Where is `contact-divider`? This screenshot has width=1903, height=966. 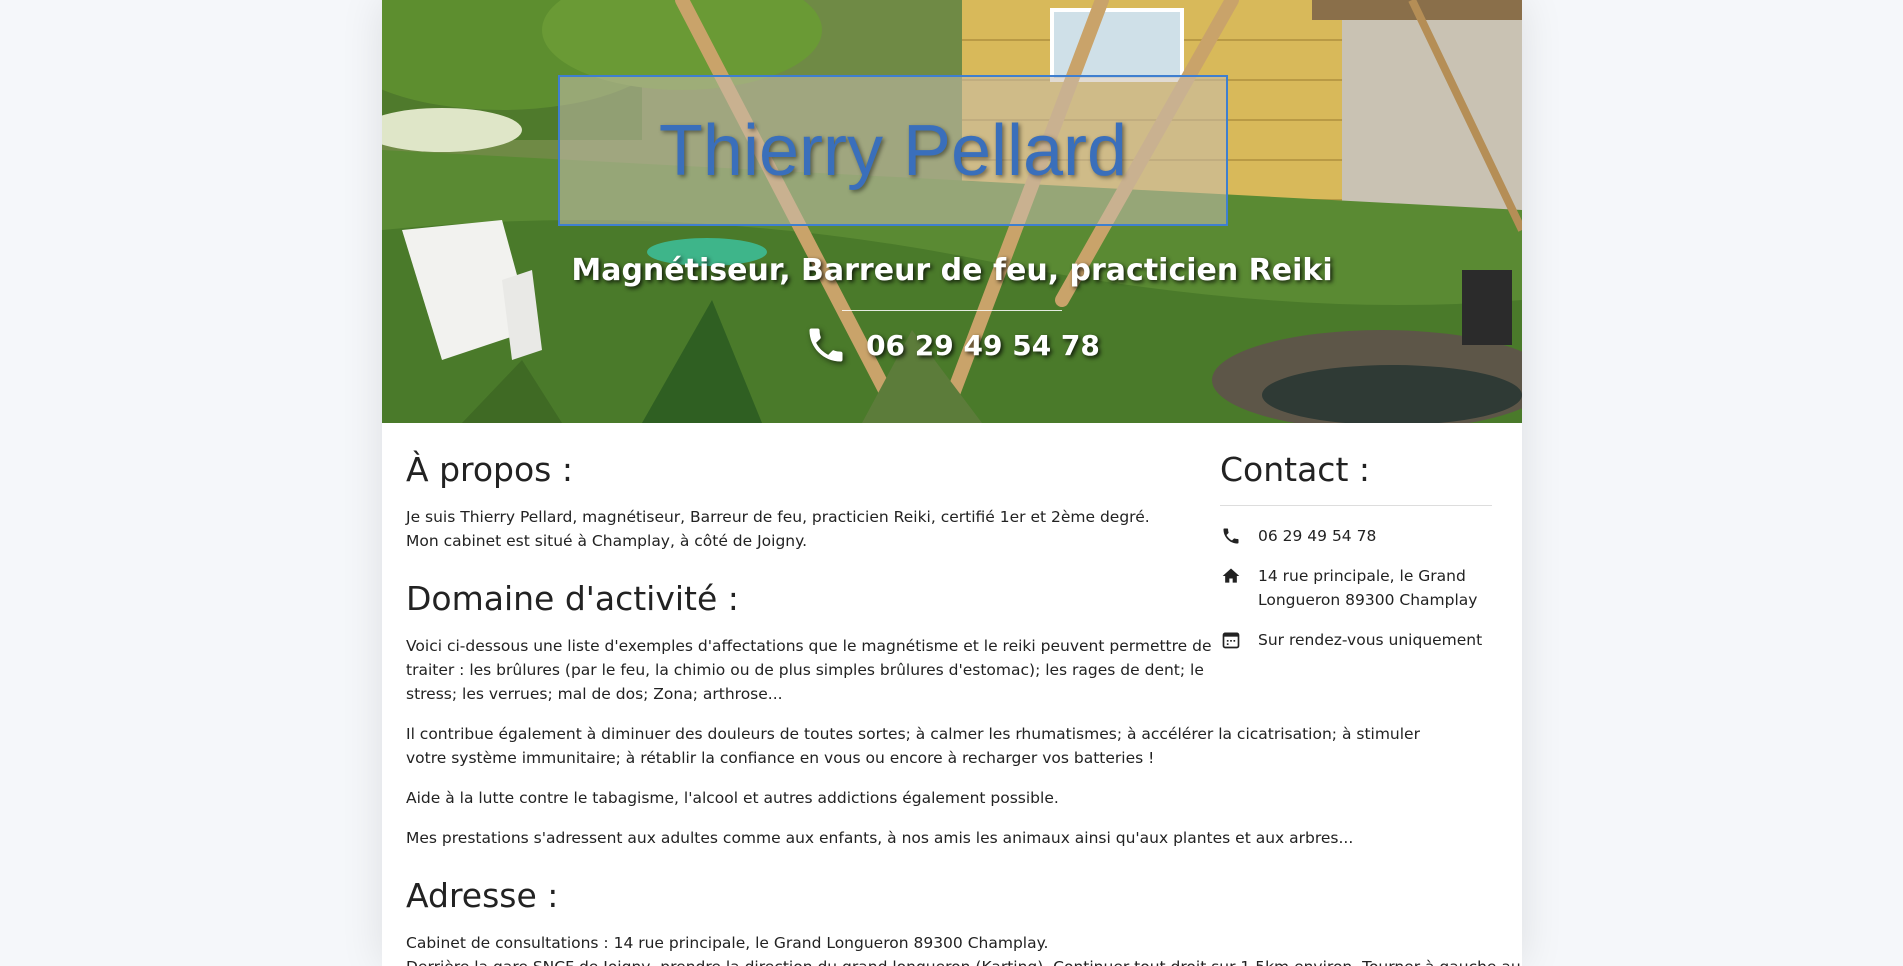 contact-divider is located at coordinates (1356, 505).